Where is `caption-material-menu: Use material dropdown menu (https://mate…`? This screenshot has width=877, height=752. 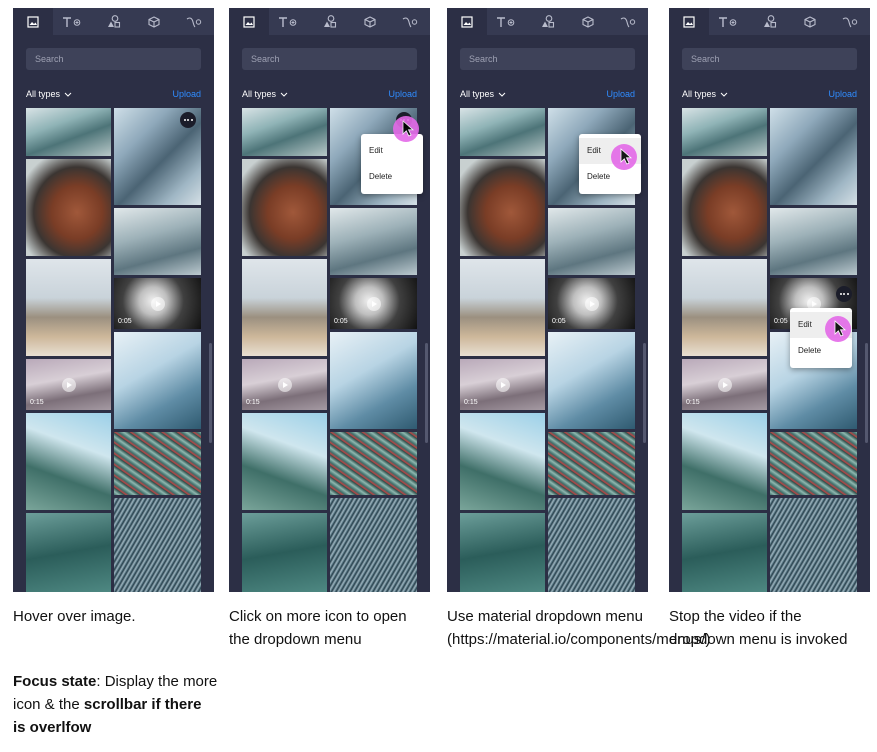 caption-material-menu: Use material dropdown menu (https://mate… is located at coordinates (579, 628).